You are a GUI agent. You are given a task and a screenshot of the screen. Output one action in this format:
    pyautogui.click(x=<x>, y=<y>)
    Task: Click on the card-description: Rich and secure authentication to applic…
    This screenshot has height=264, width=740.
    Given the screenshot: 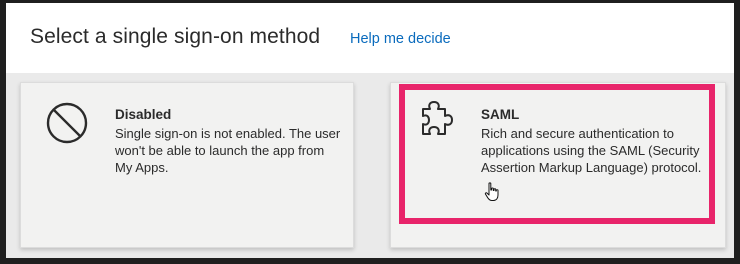 What is the action you would take?
    pyautogui.click(x=591, y=150)
    